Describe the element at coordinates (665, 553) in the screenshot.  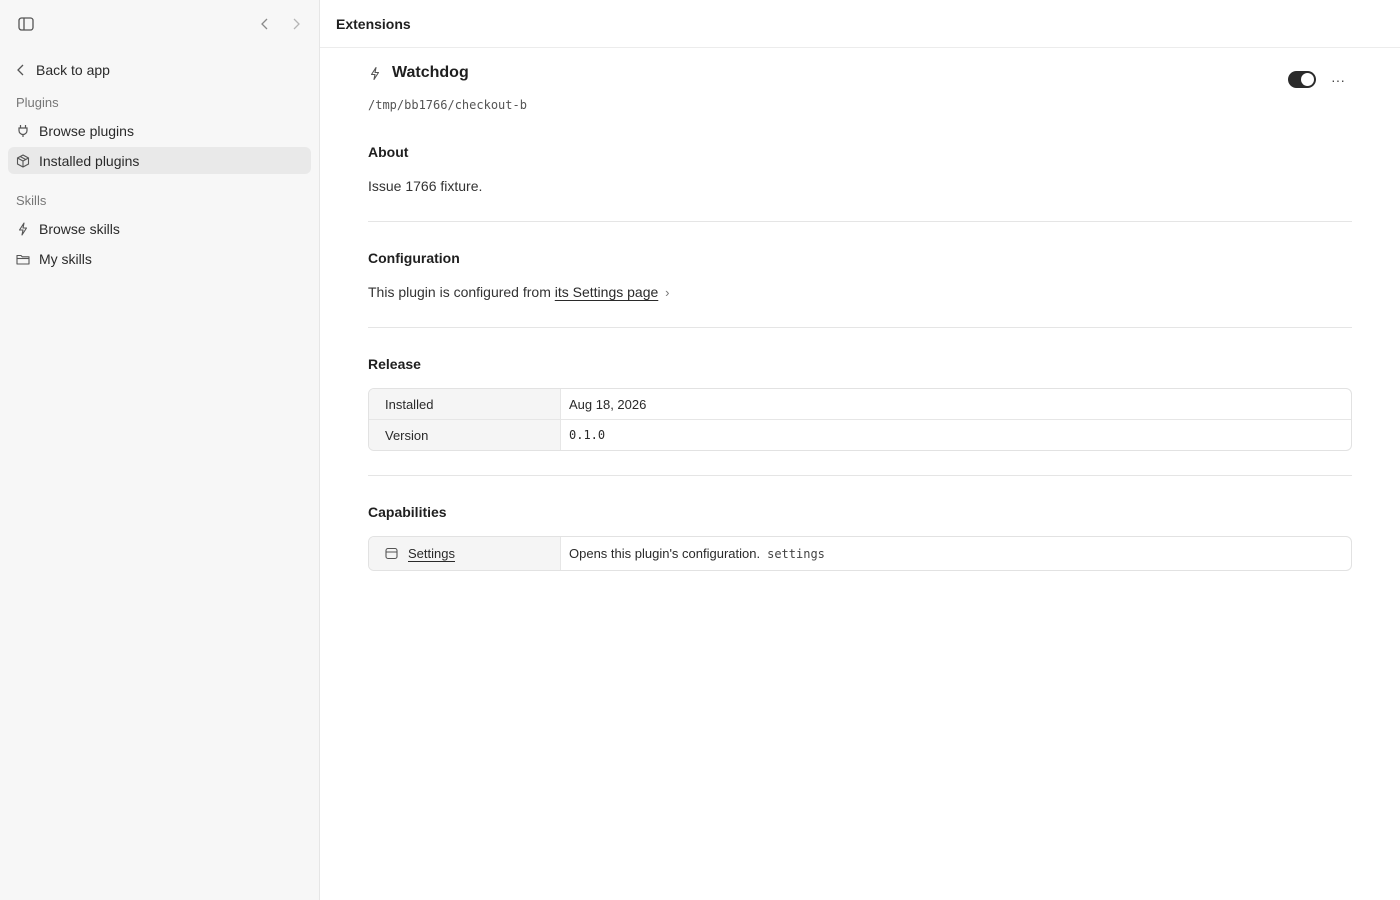
I see `capability-description: Opens this plugin's configuration.` at that location.